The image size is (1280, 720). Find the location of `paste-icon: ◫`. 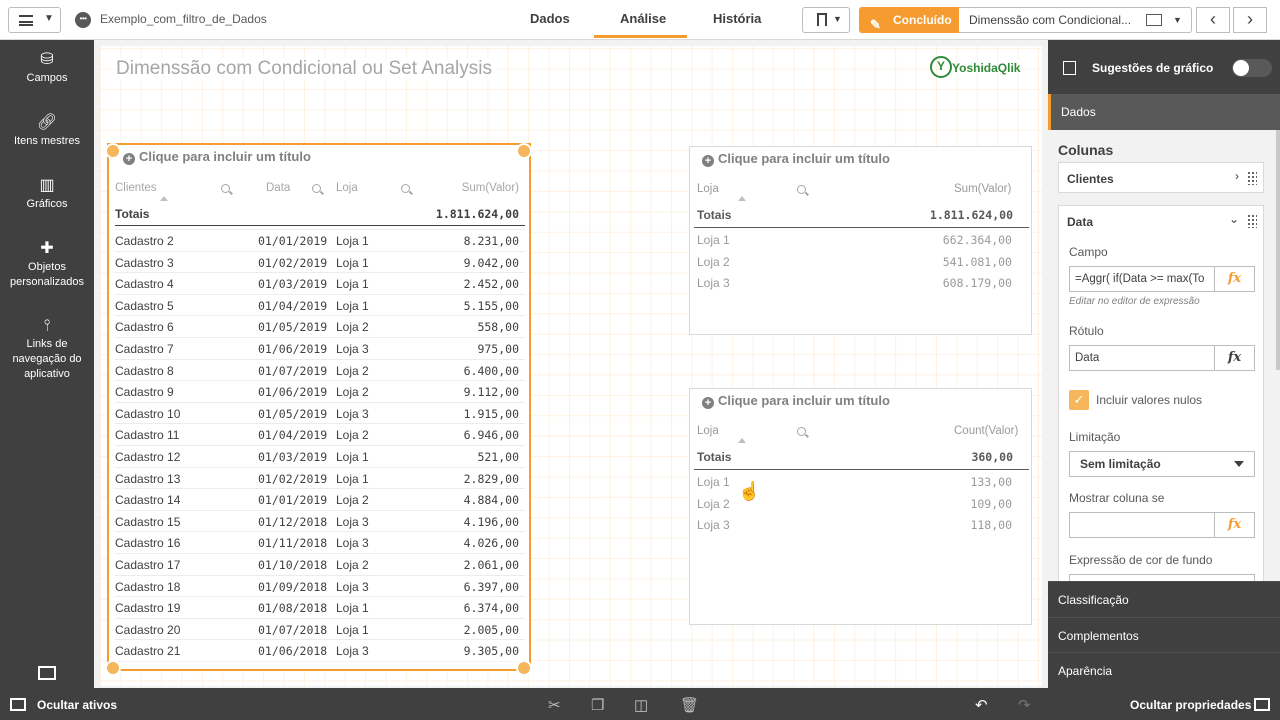

paste-icon: ◫ is located at coordinates (641, 705).